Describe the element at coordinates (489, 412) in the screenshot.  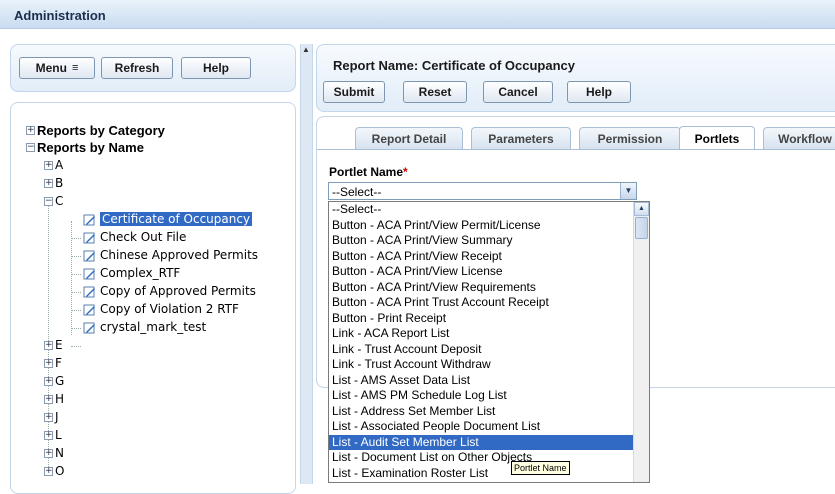
I see `dropdown-option: List - Address Set Member List` at that location.